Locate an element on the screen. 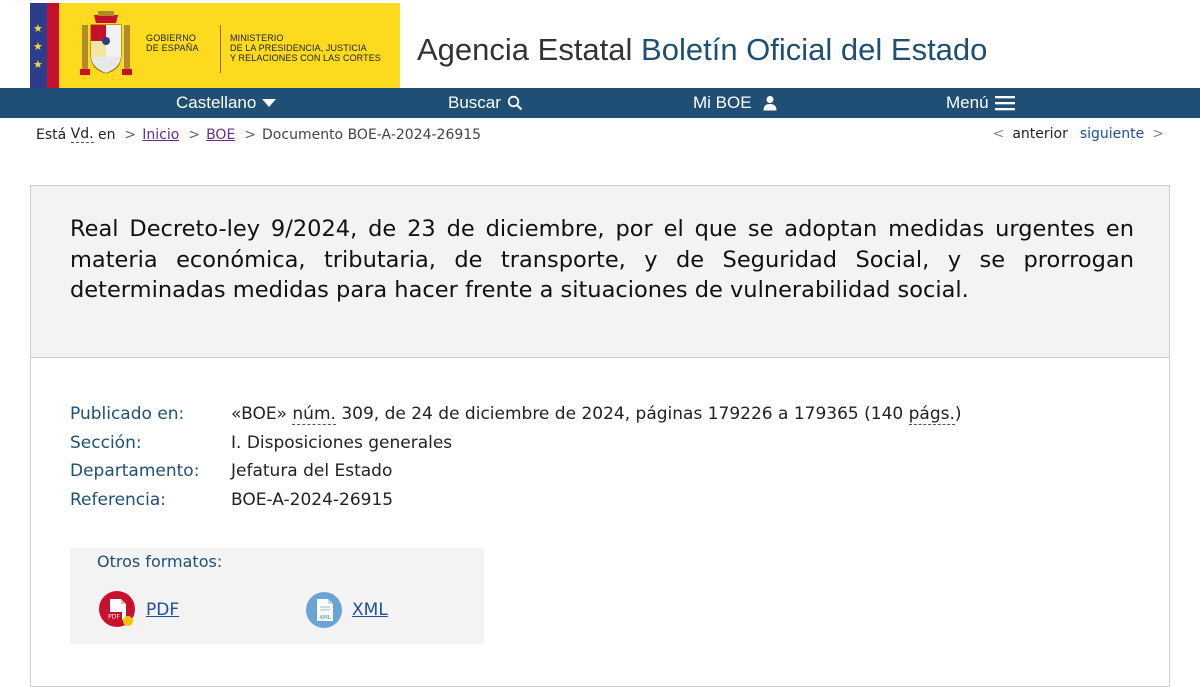 The height and width of the screenshot is (687, 1200). metadata-row: Sección: I. Disposiciones generales is located at coordinates (516, 443).